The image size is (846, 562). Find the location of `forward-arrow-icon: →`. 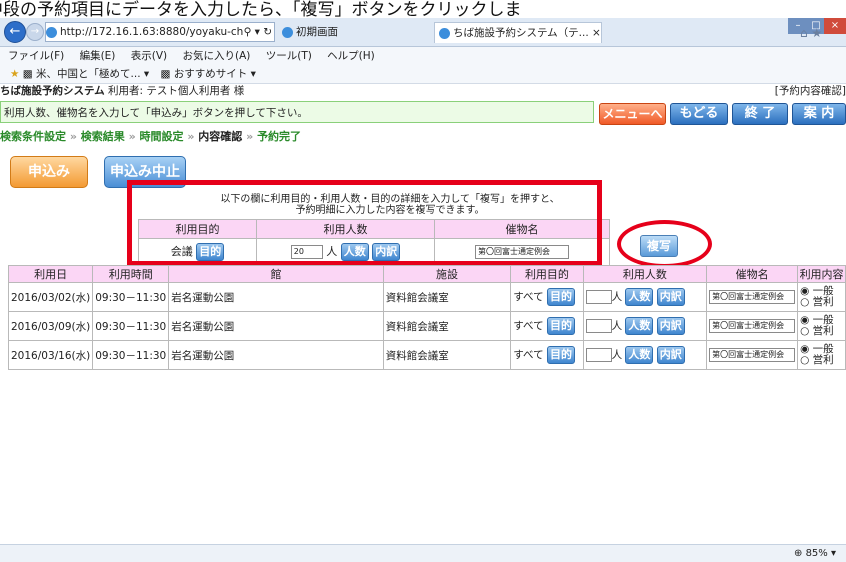

forward-arrow-icon: → is located at coordinates (35, 32).